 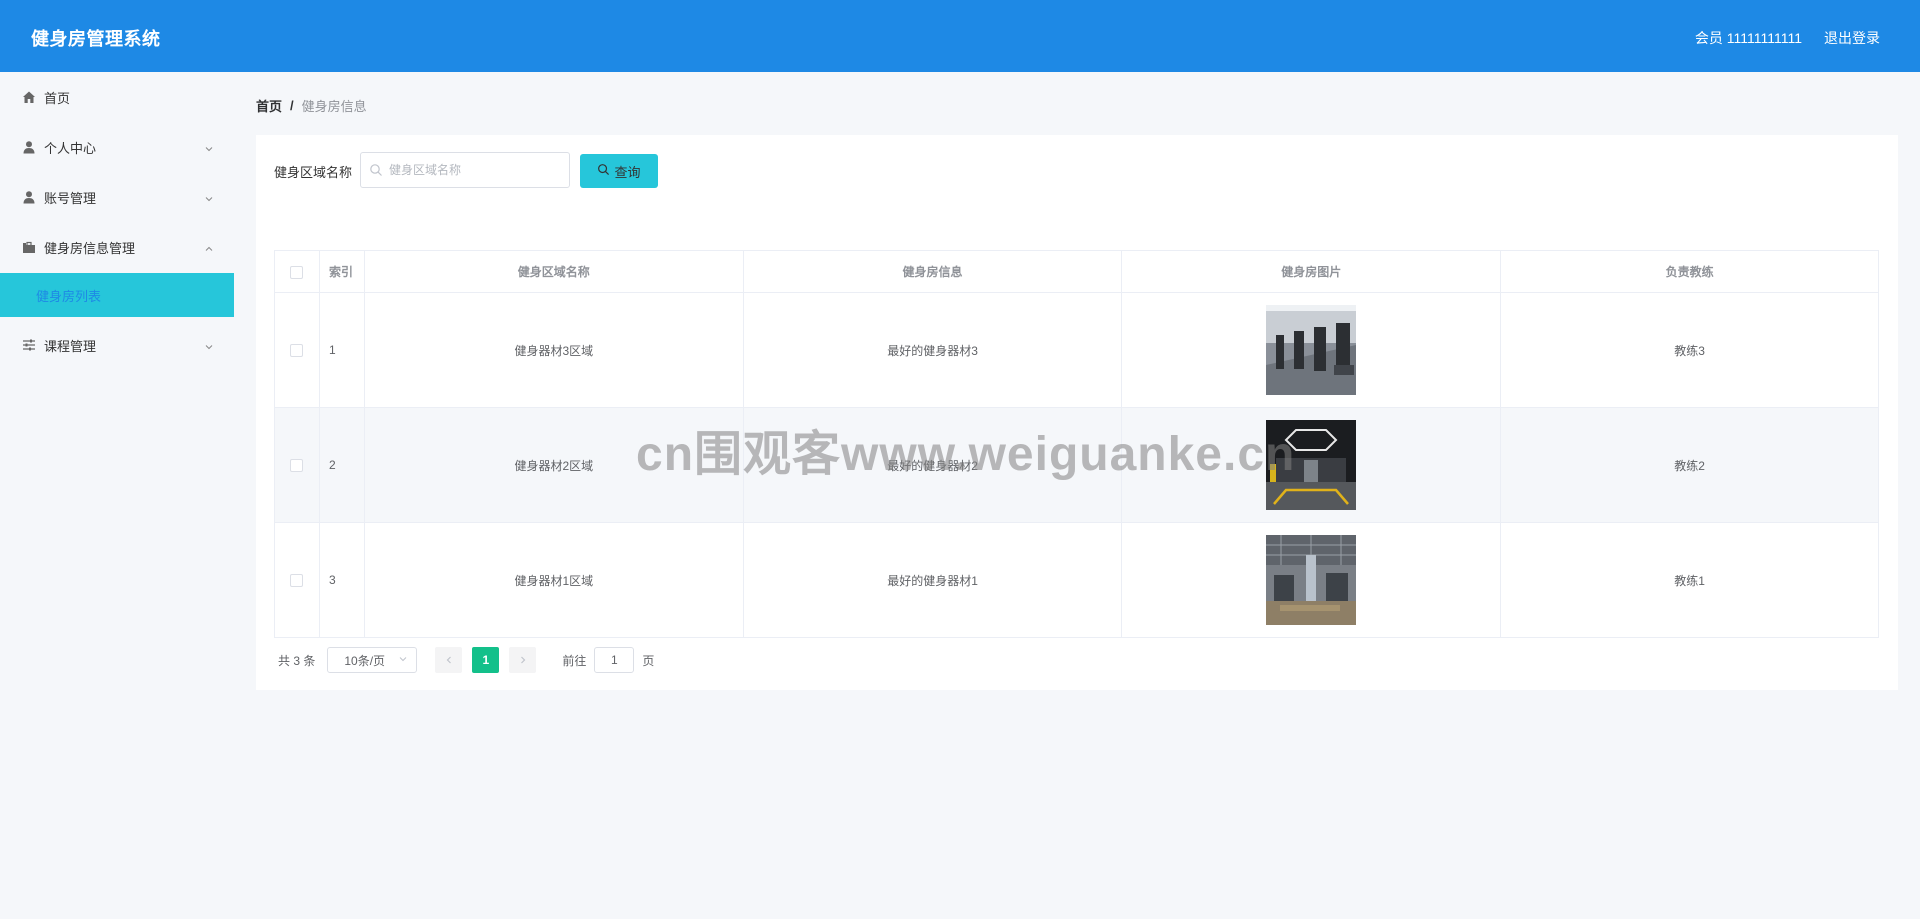 I want to click on sidebar-item-course: 课程管理, so click(x=117, y=345).